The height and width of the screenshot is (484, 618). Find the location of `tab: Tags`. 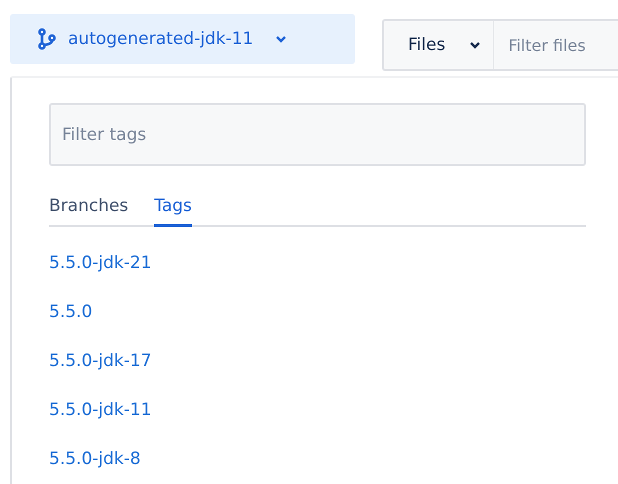

tab: Tags is located at coordinates (173, 210).